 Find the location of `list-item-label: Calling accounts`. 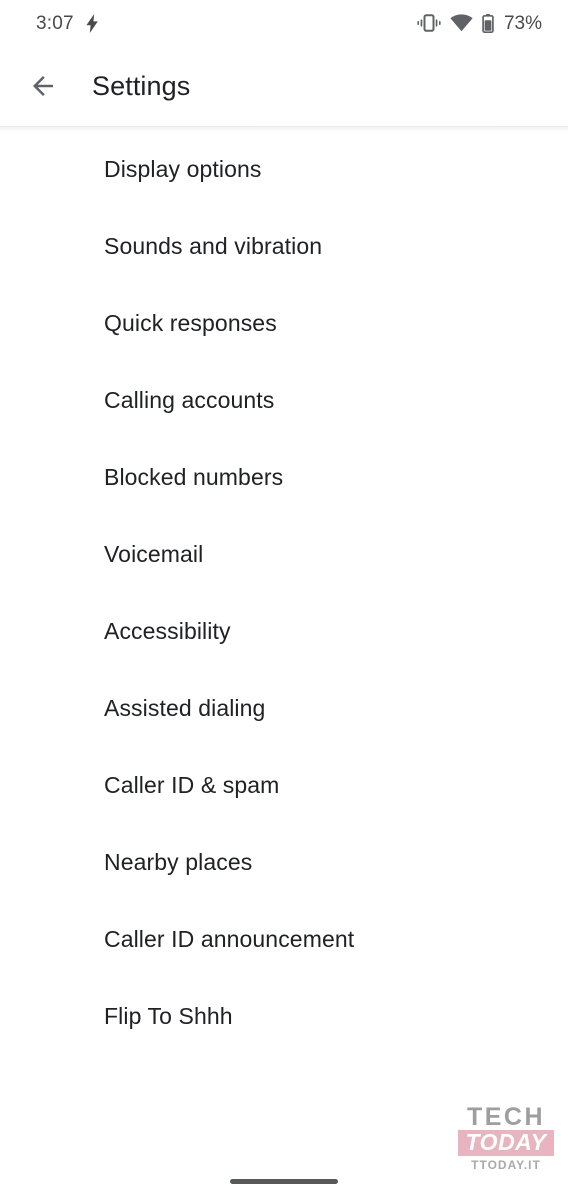

list-item-label: Calling accounts is located at coordinates (189, 400).